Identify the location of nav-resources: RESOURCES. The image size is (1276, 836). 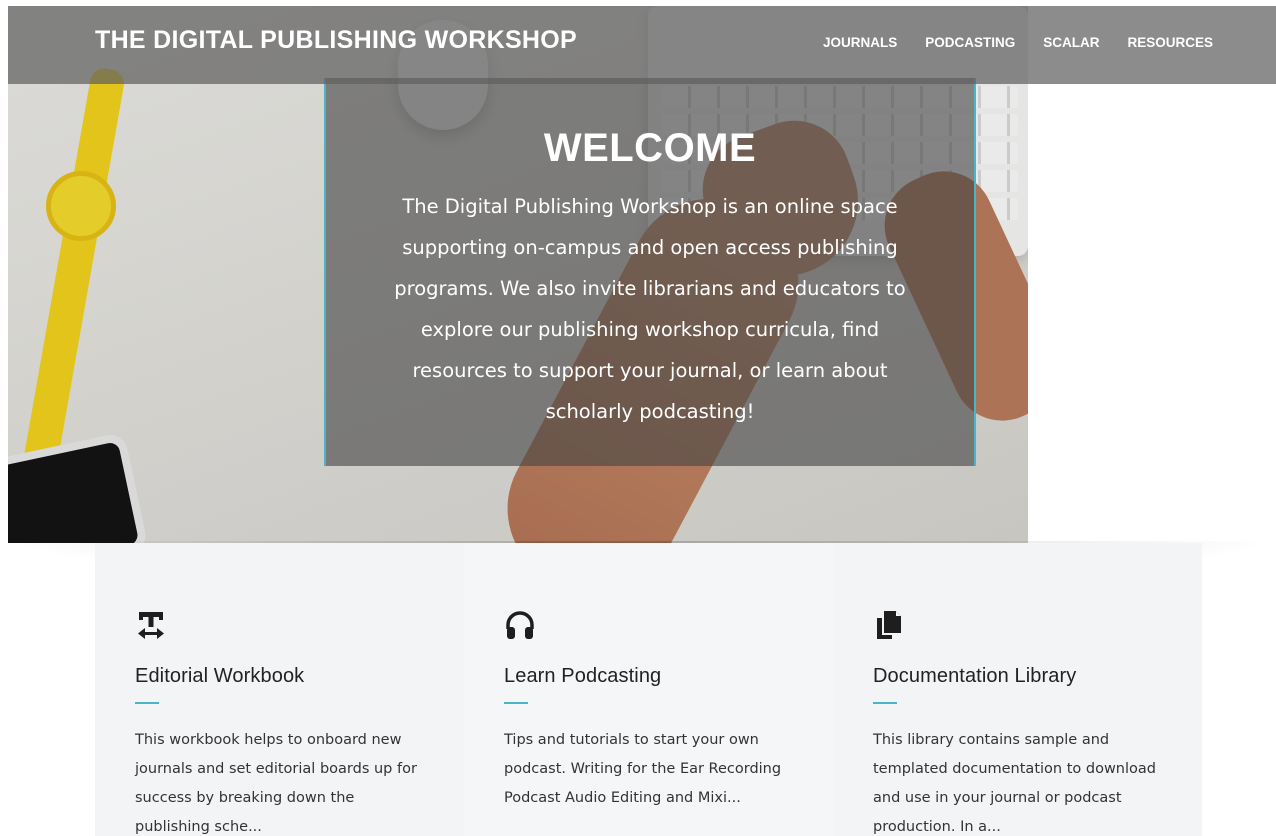
(1171, 42).